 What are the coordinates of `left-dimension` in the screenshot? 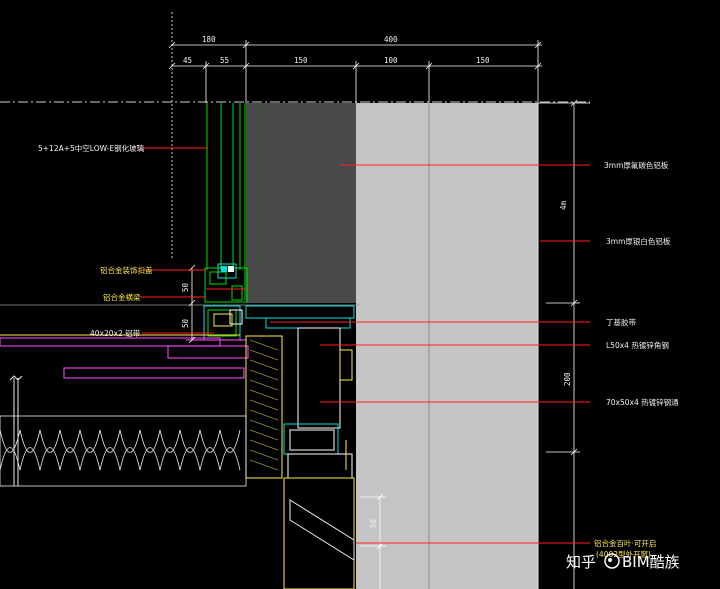 It's located at (192, 304).